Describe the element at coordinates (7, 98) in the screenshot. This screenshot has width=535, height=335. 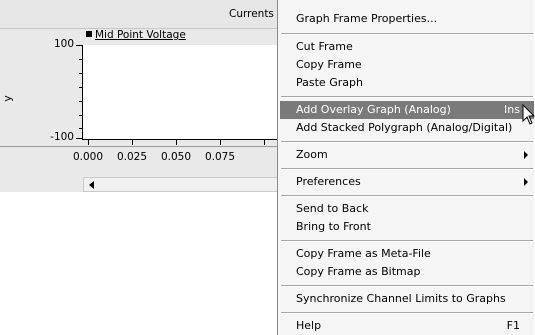
I see `y-axis-label: y` at that location.